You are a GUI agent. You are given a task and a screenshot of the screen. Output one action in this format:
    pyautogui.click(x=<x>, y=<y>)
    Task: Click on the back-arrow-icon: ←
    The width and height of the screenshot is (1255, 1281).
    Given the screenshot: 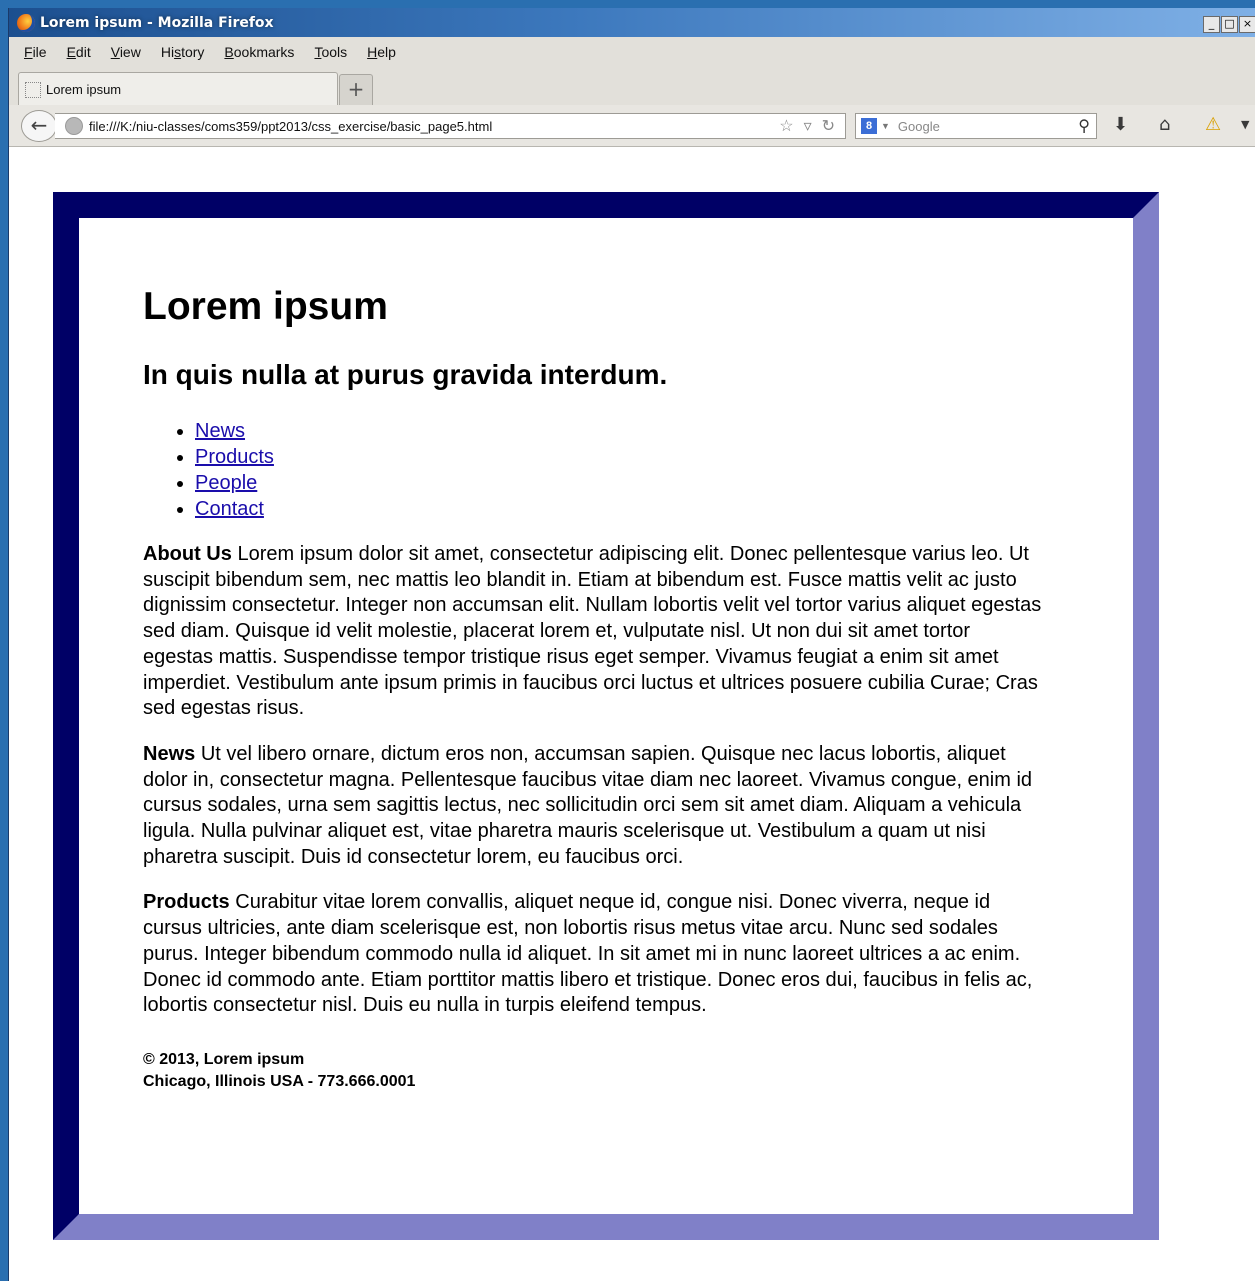 What is the action you would take?
    pyautogui.click(x=39, y=125)
    